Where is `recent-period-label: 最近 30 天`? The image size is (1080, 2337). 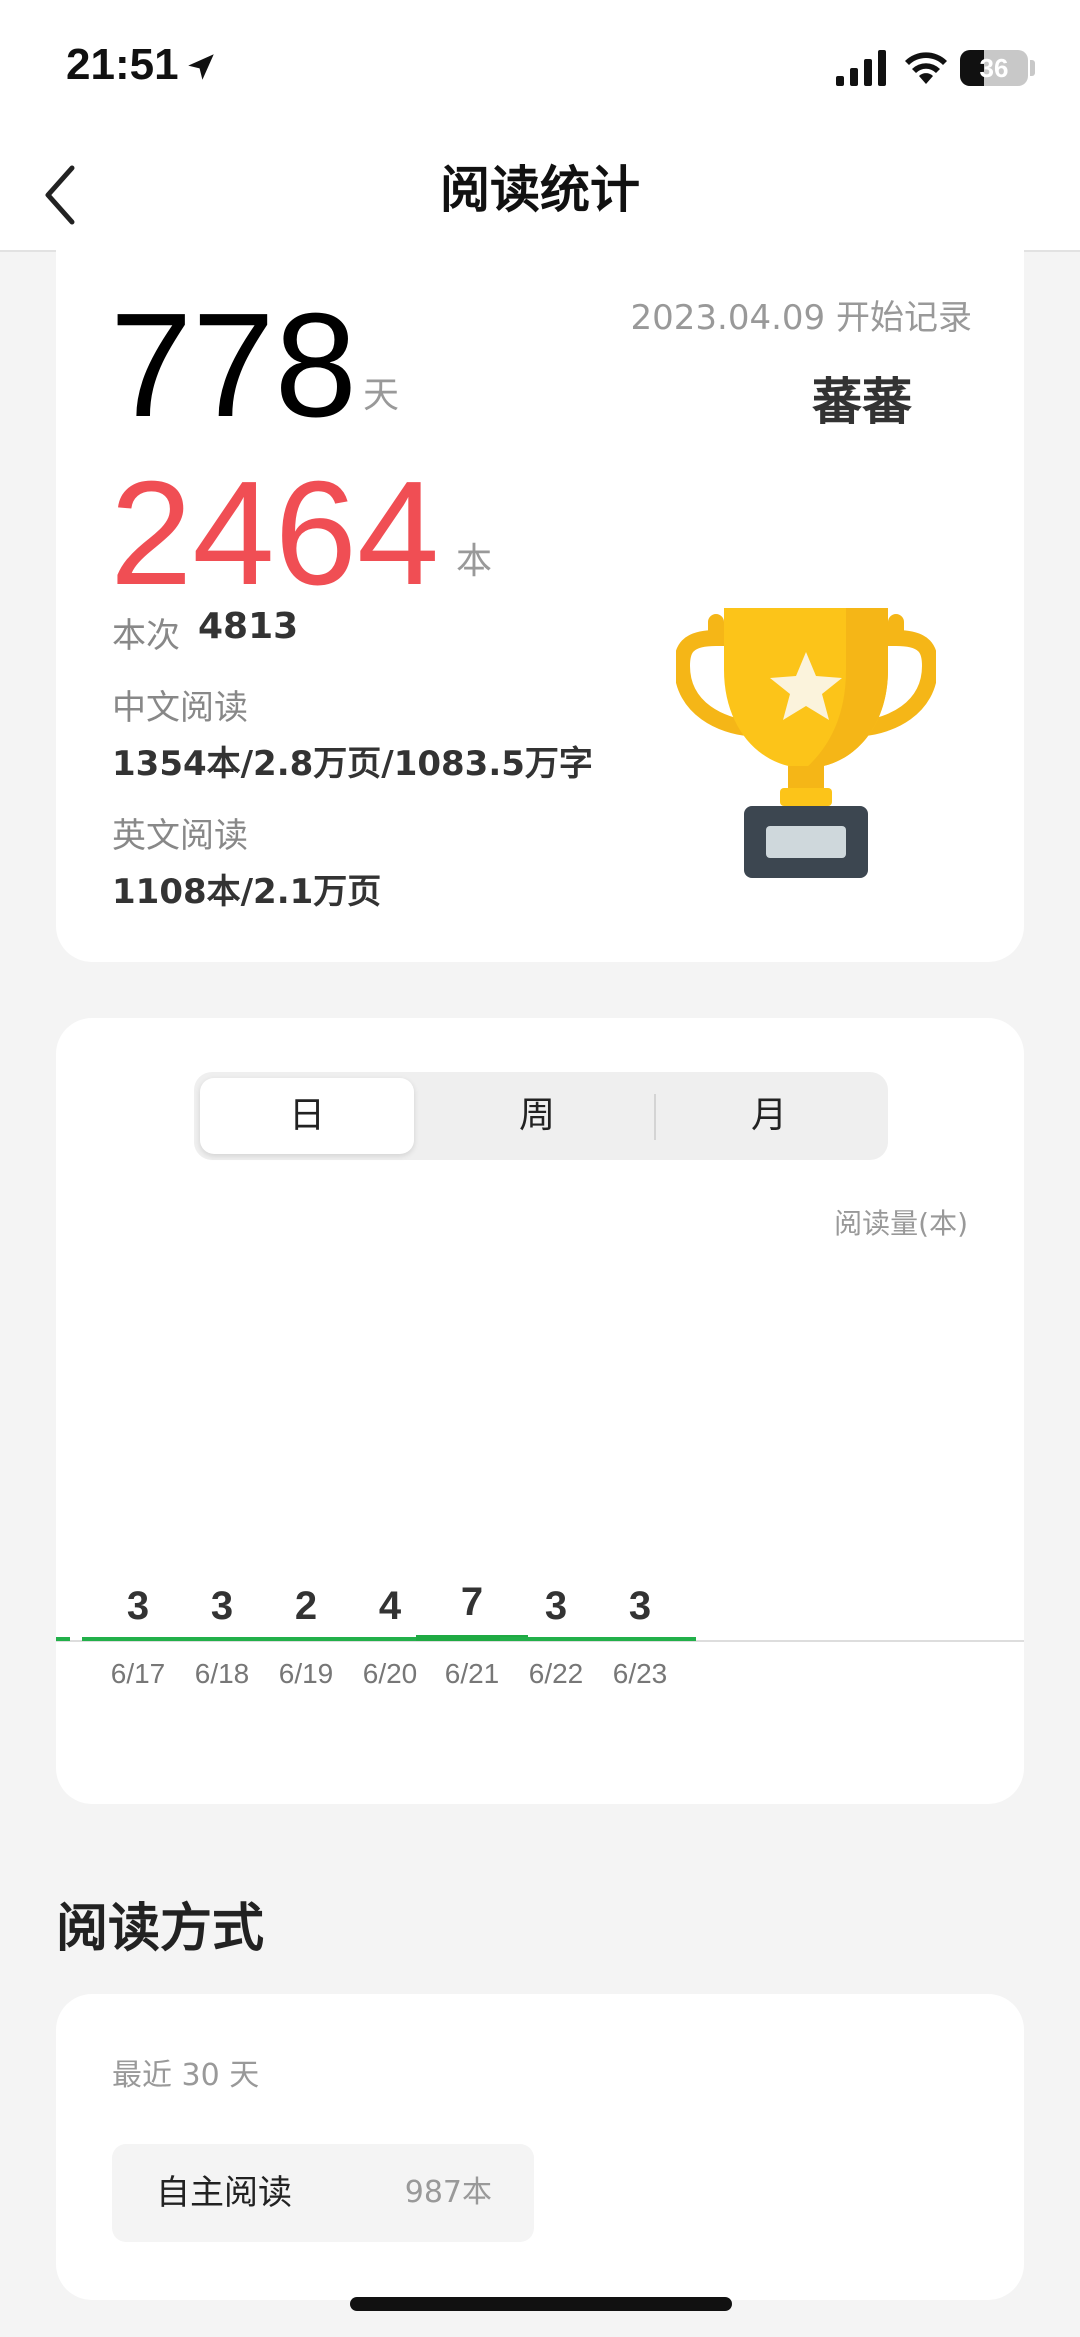 recent-period-label: 最近 30 天 is located at coordinates (186, 2075).